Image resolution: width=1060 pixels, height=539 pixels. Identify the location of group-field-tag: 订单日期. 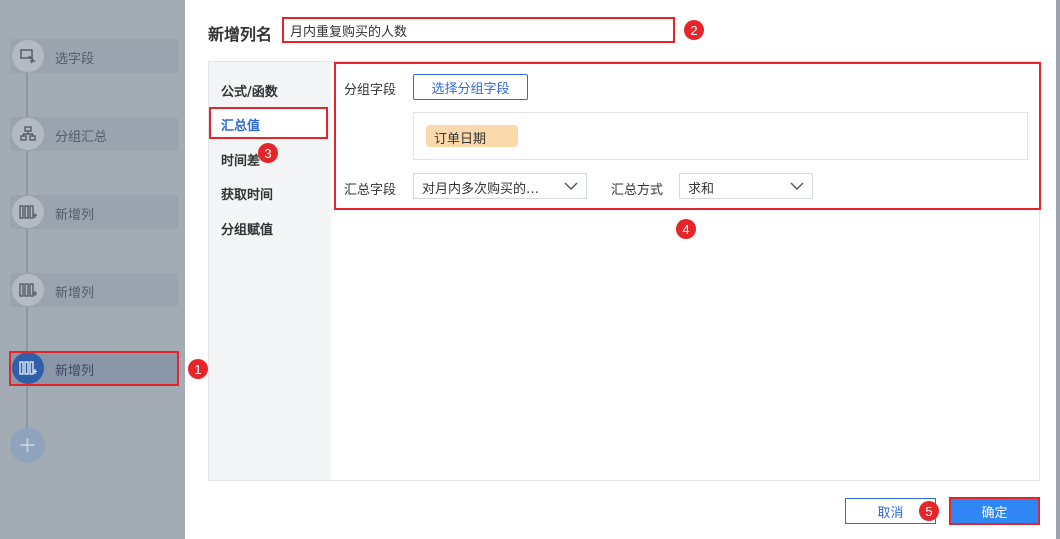
(472, 136).